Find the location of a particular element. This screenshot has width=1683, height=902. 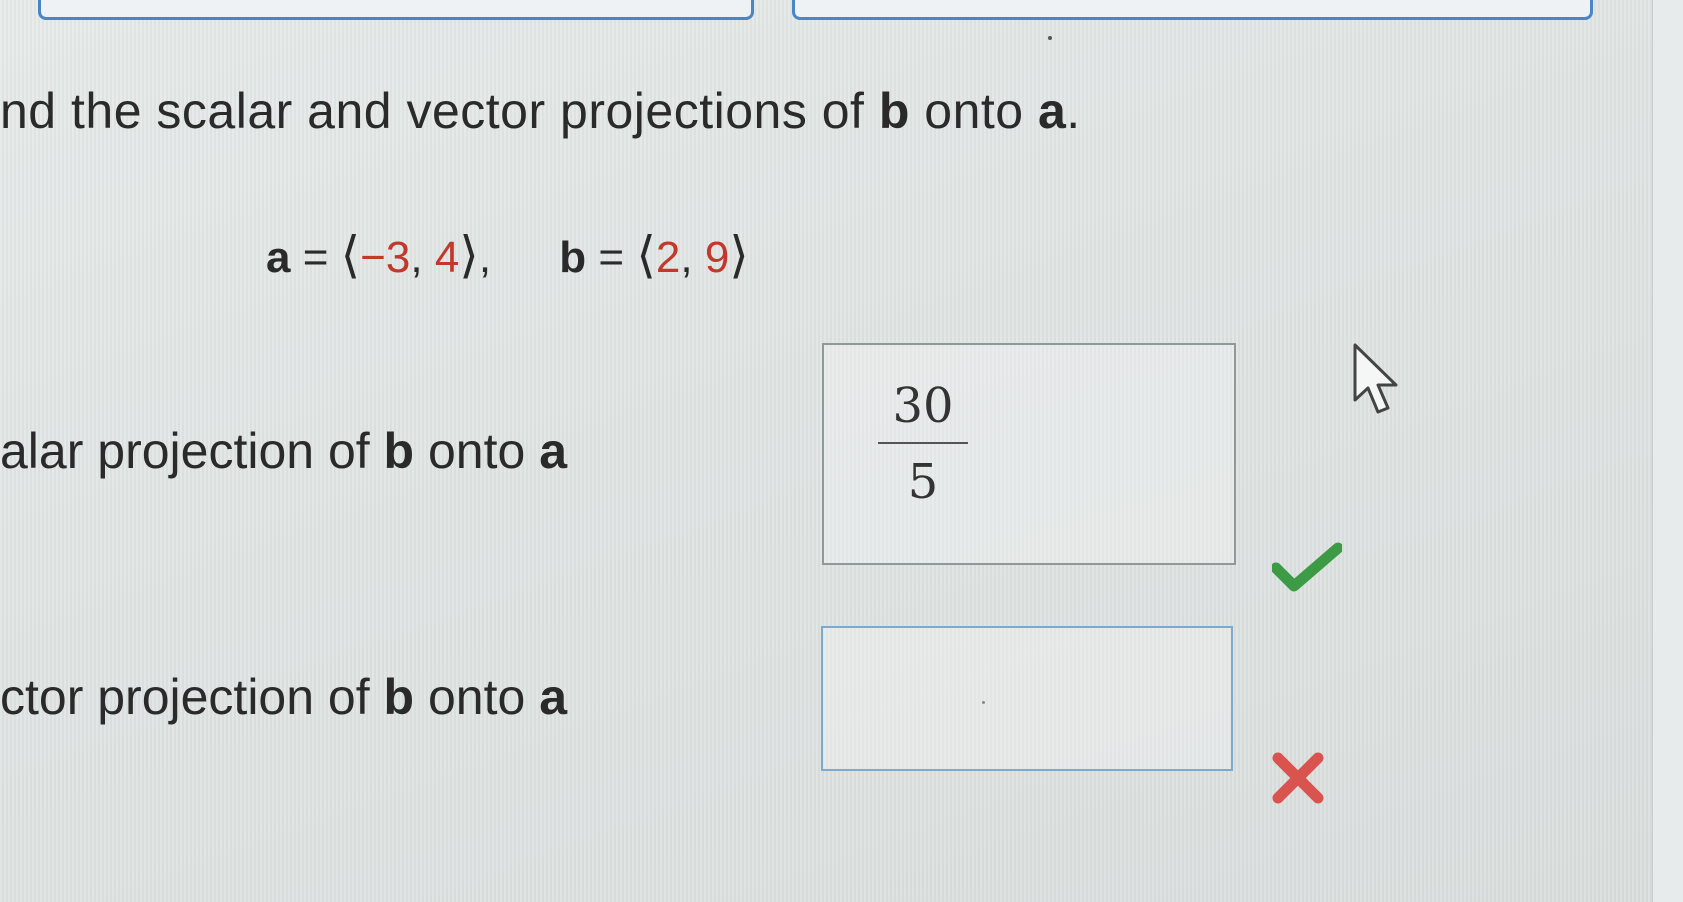

scalar-projection-label: alar projection of b onto a is located at coordinates (284, 451).